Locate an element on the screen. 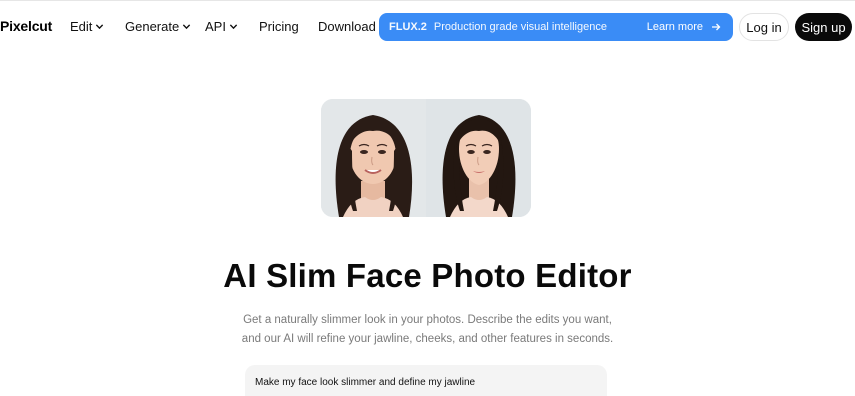 The width and height of the screenshot is (855, 396). nav-item-download: Download is located at coordinates (347, 26).